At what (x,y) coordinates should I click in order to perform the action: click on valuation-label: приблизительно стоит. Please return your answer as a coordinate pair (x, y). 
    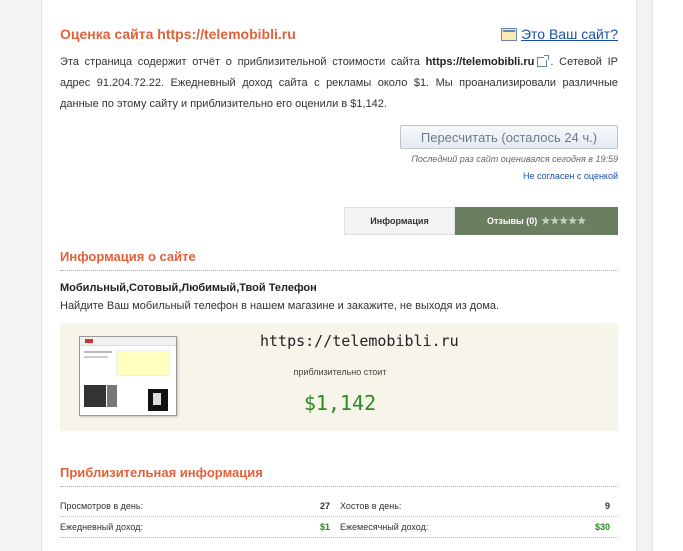
    Looking at the image, I should click on (340, 372).